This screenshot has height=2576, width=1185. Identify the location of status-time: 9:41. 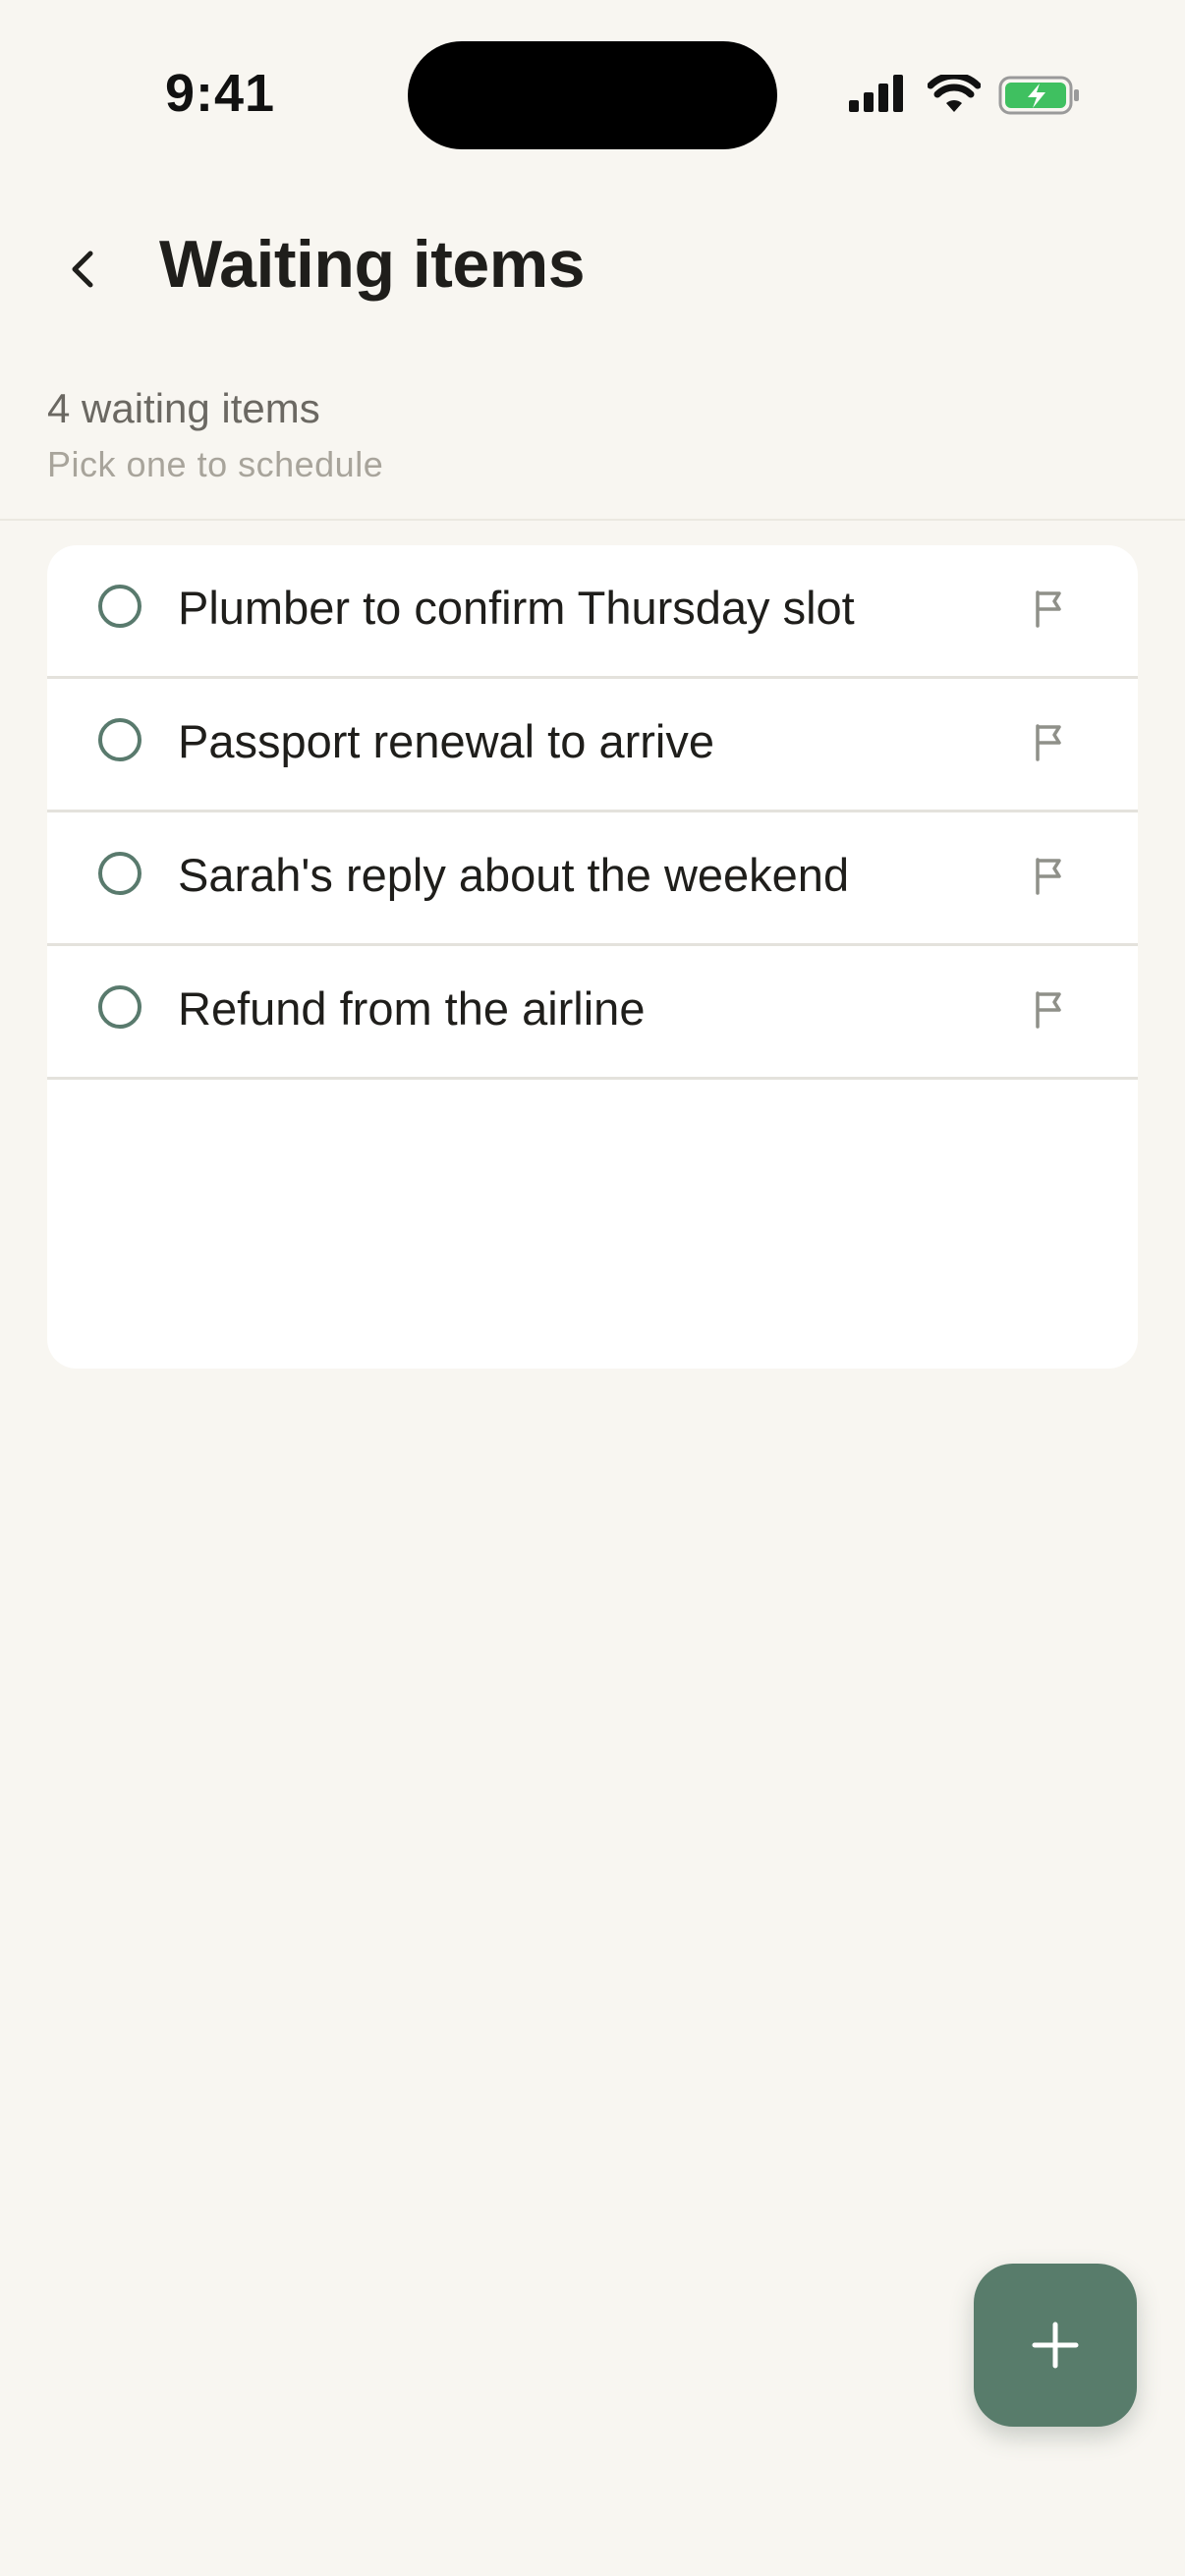
(221, 93).